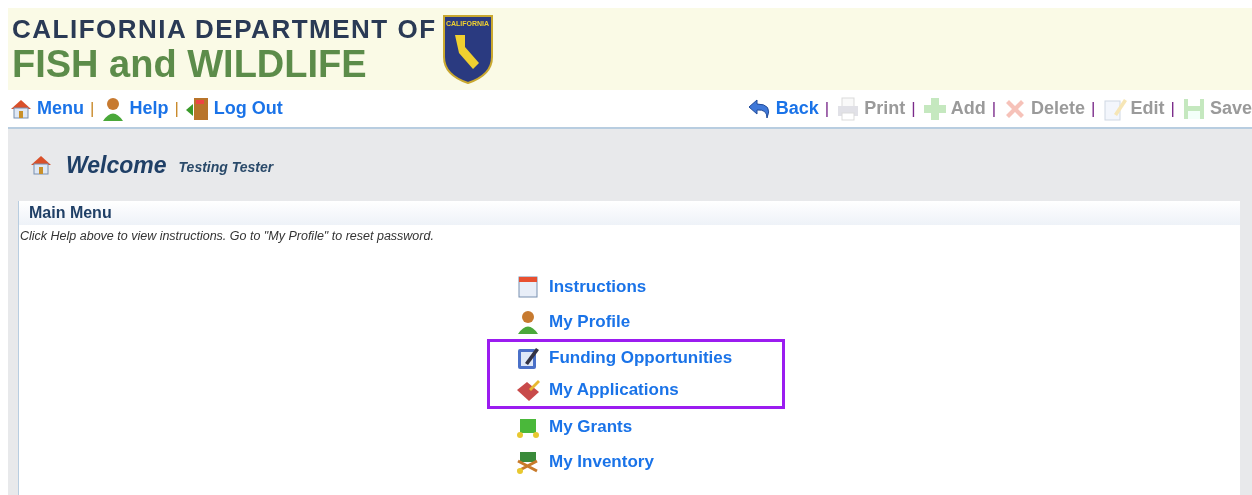  I want to click on menu-item: My Profile, so click(636, 321).